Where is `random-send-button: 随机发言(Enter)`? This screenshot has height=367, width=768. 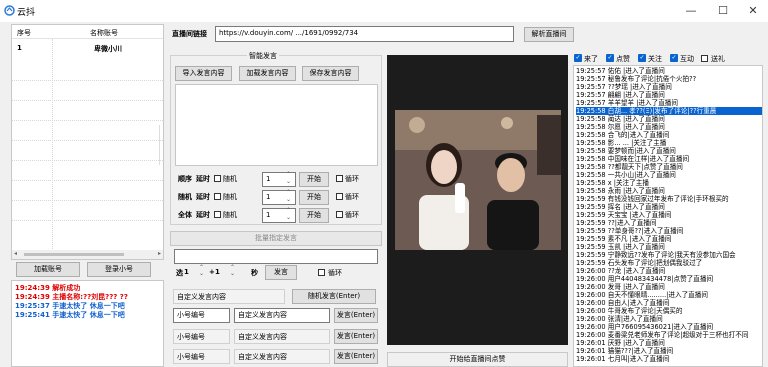
random-send-button: 随机发言(Enter) is located at coordinates (334, 296).